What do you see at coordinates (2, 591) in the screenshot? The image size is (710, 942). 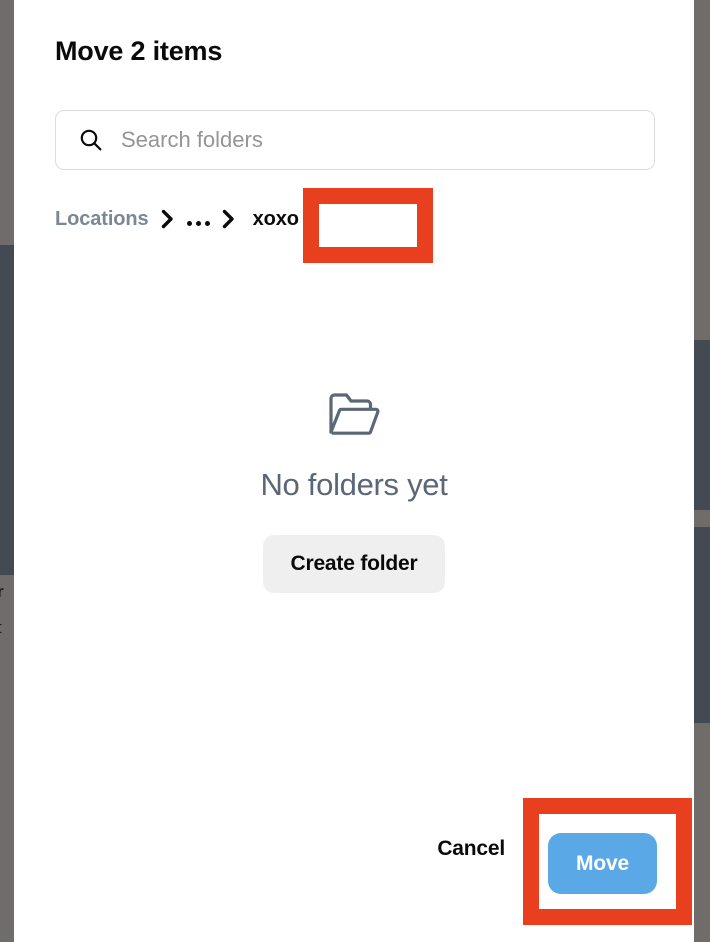 I see `background-text-fragment-1: r` at bounding box center [2, 591].